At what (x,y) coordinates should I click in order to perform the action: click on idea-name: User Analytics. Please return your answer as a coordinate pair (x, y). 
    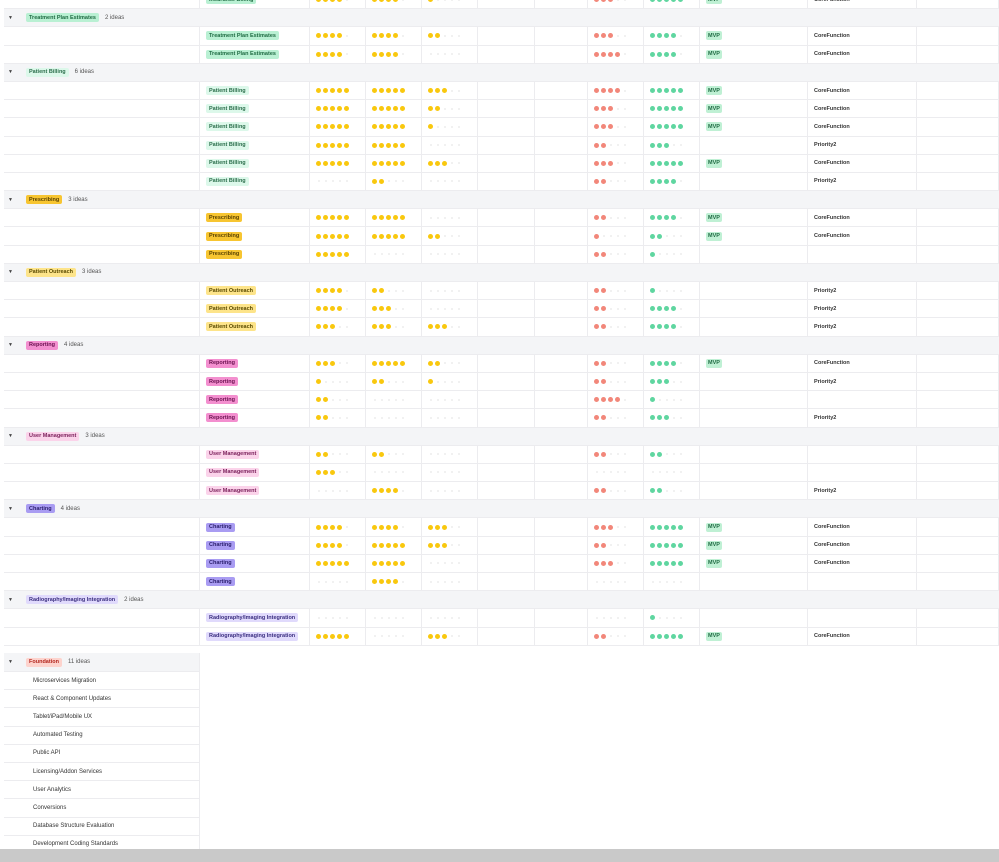
    Looking at the image, I should click on (102, 789).